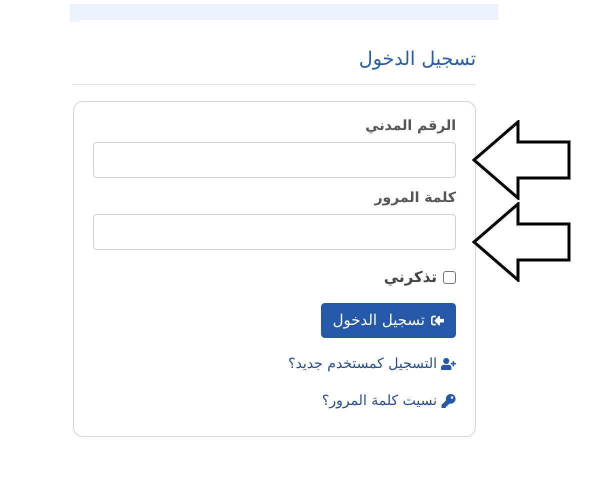  Describe the element at coordinates (372, 364) in the screenshot. I see `link: التسجيل كمستخدم جديد؟` at that location.